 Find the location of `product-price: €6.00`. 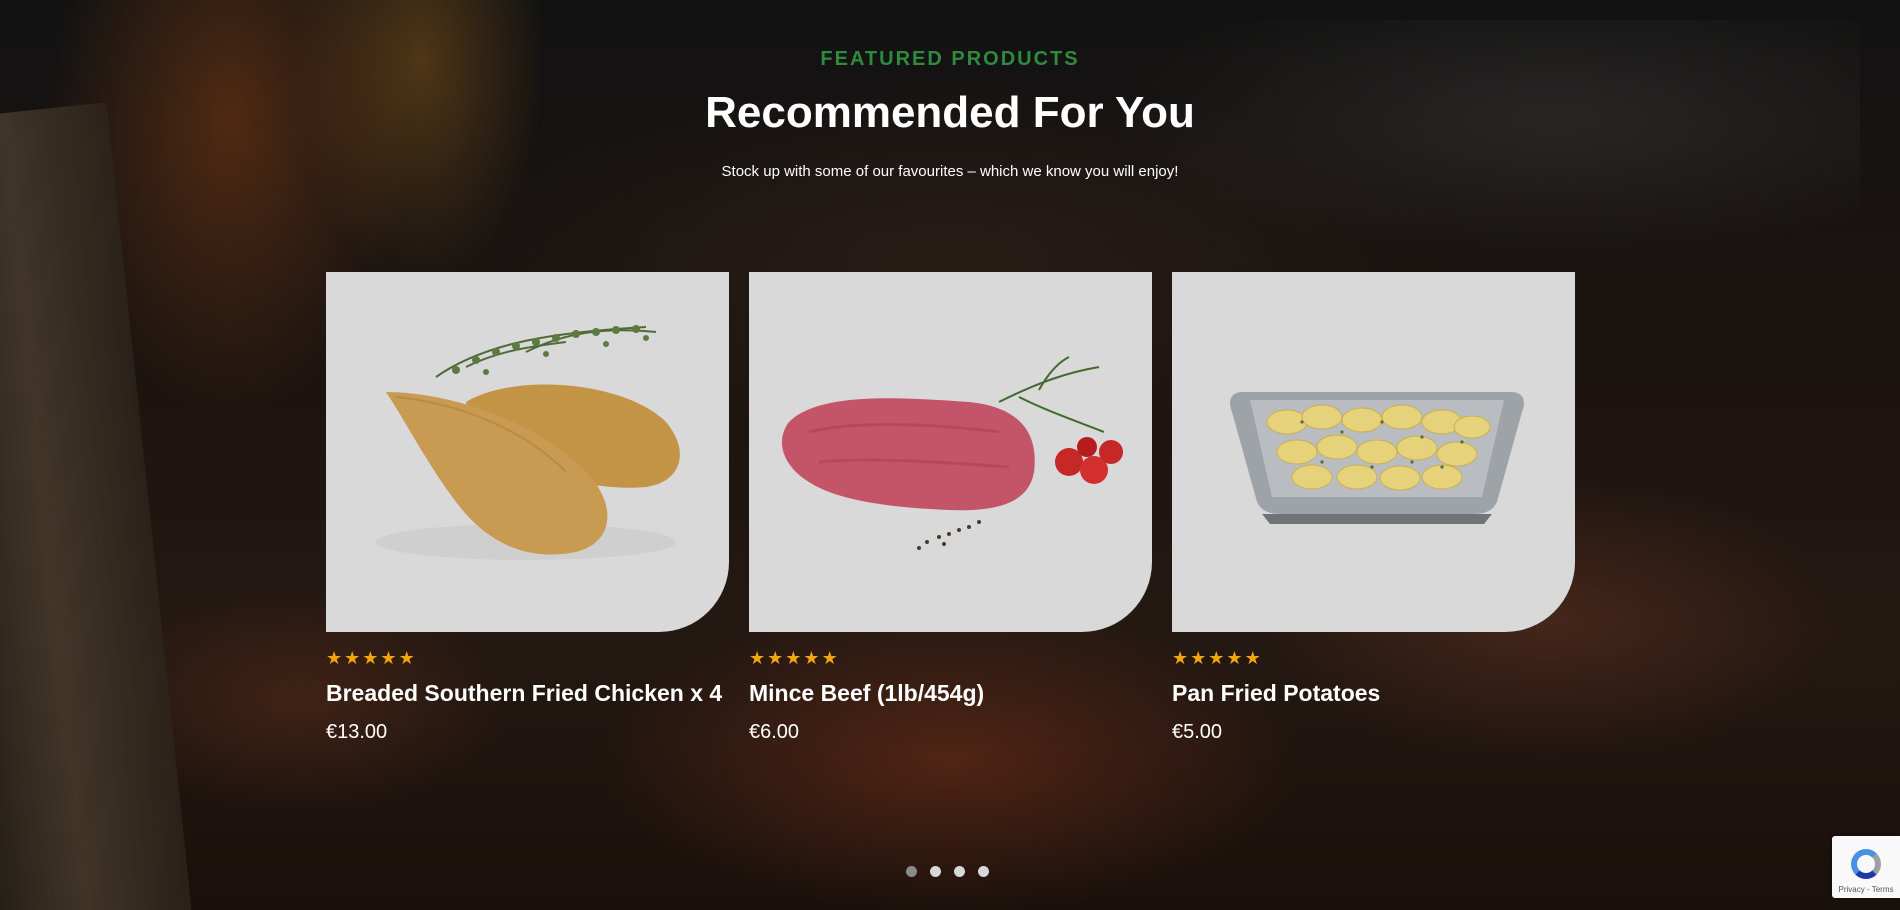

product-price: €6.00 is located at coordinates (774, 732).